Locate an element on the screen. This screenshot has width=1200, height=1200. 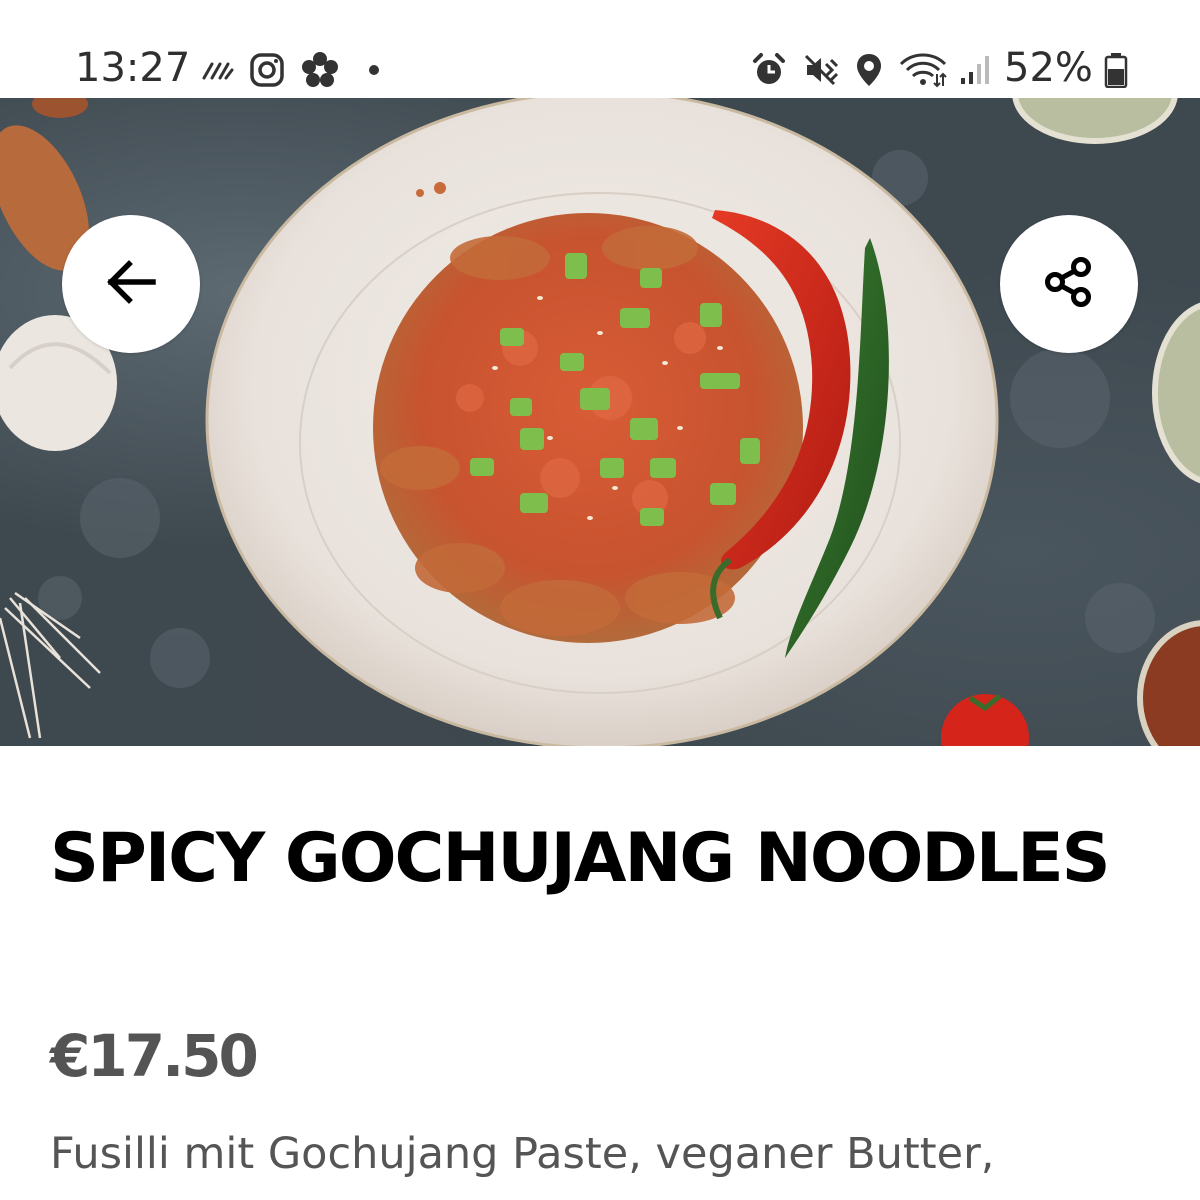
arrow-left-icon is located at coordinates (131, 284).